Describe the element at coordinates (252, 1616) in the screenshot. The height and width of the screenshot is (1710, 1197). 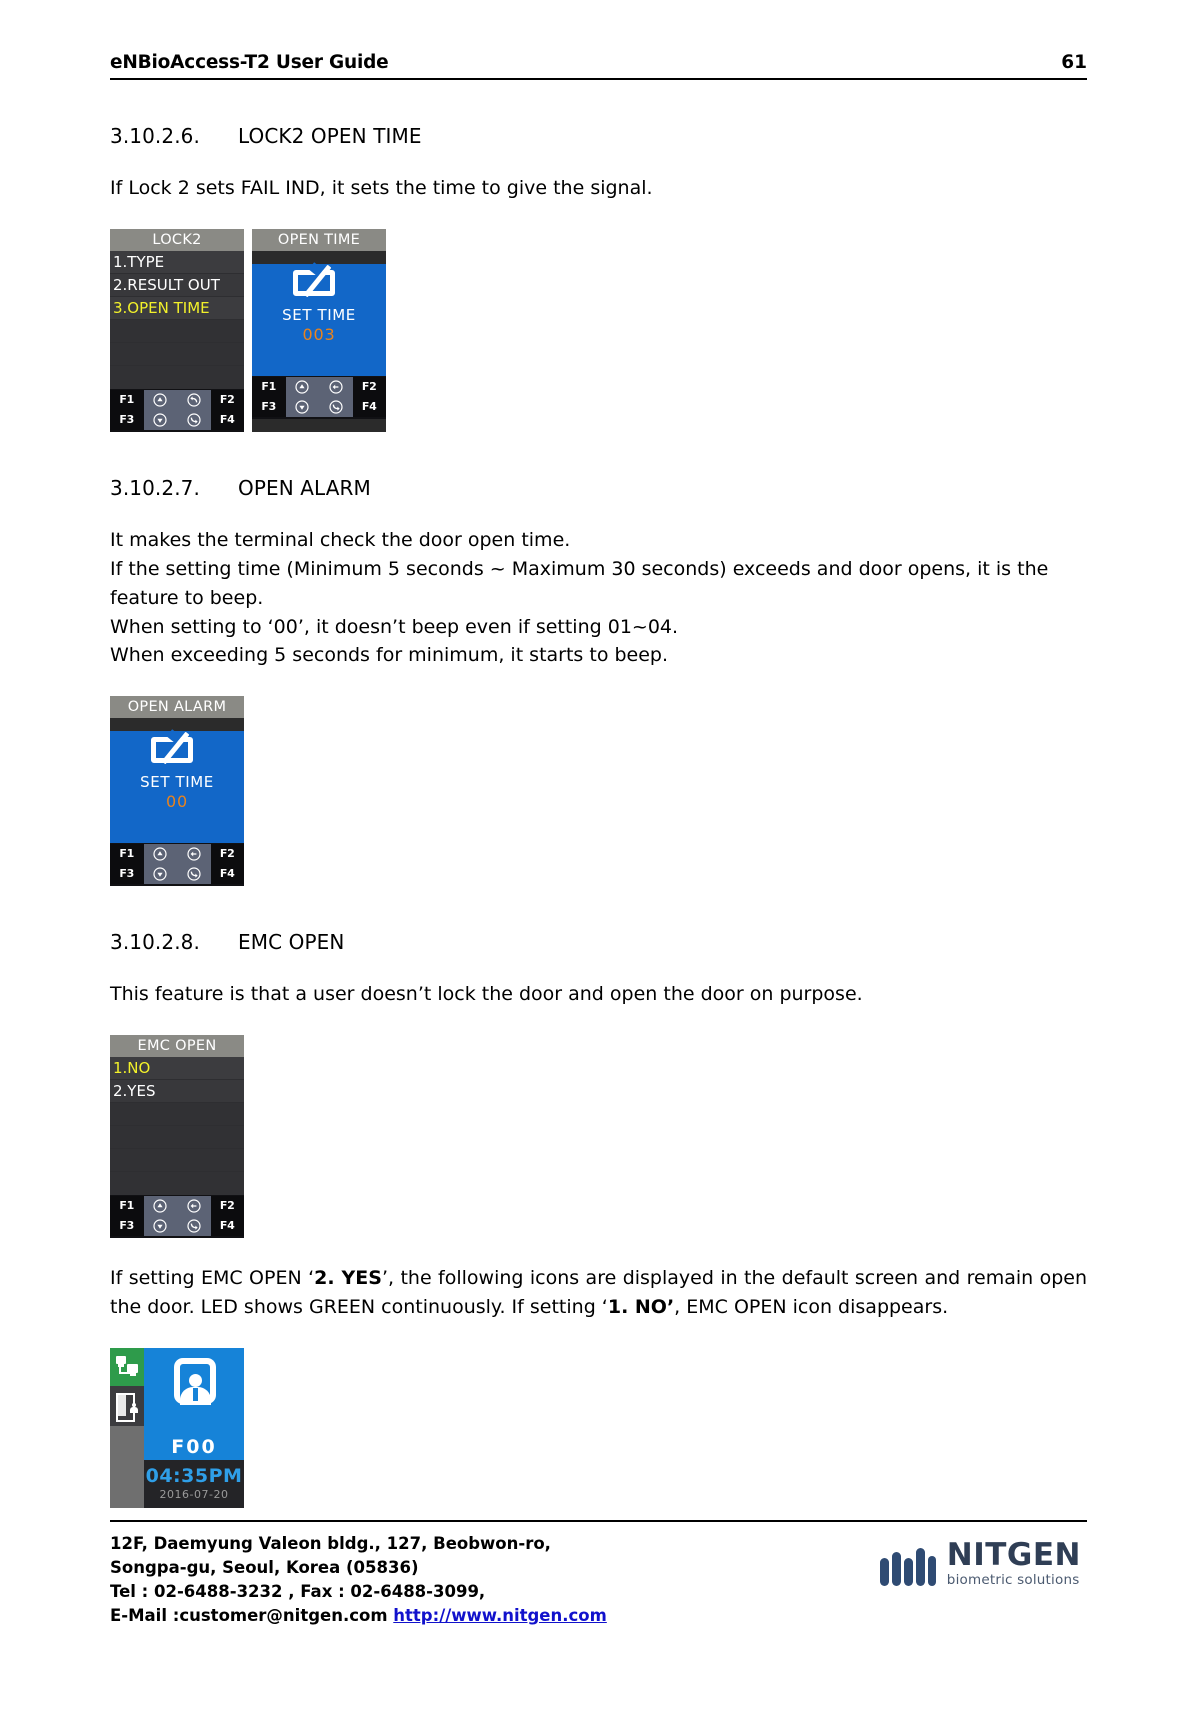
I see `email-text: E-Mail :customer@nitgen.com` at that location.